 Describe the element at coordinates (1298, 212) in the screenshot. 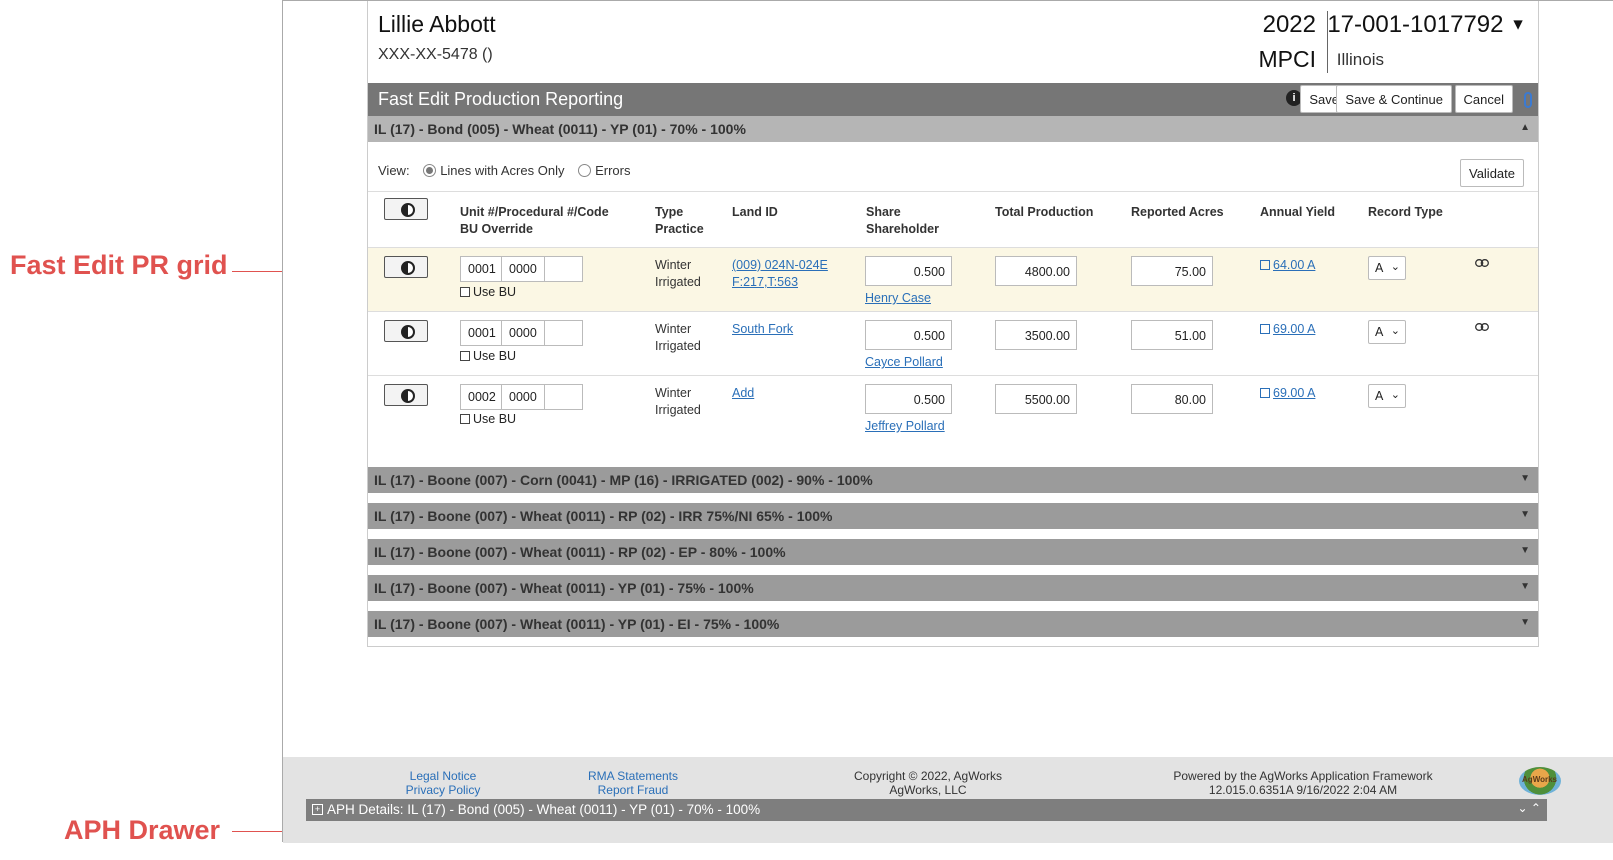

I see `col-yield: Annual Yield` at that location.